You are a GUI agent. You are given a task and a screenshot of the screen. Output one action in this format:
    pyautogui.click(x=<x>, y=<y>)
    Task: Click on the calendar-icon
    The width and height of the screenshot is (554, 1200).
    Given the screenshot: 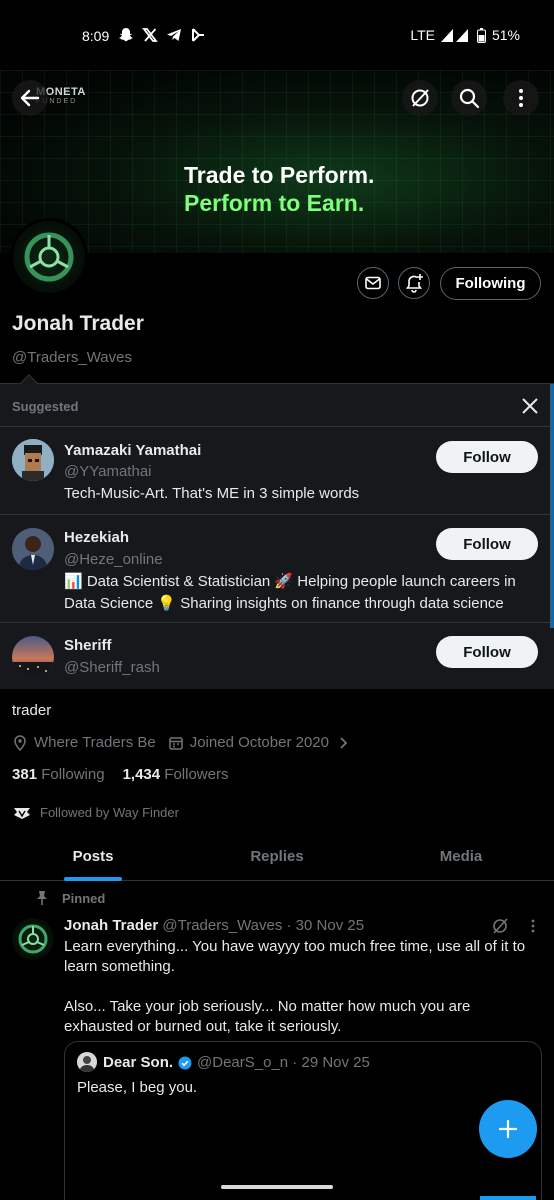 What is the action you would take?
    pyautogui.click(x=175, y=743)
    